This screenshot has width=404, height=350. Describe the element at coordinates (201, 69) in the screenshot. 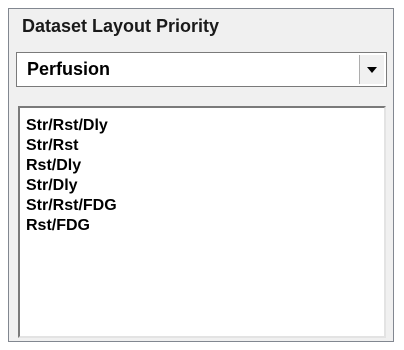

I see `layout-type-dropdown: Perfusion` at that location.